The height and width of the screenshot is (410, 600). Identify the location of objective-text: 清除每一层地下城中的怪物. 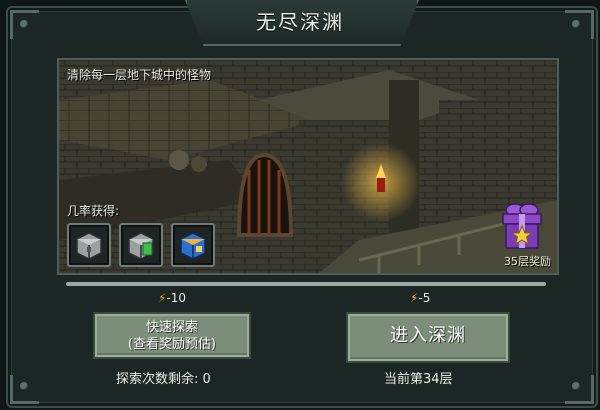
(139, 75).